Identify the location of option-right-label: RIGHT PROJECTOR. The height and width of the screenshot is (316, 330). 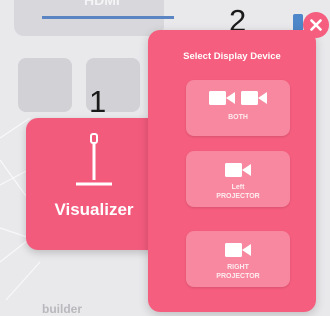
(238, 273).